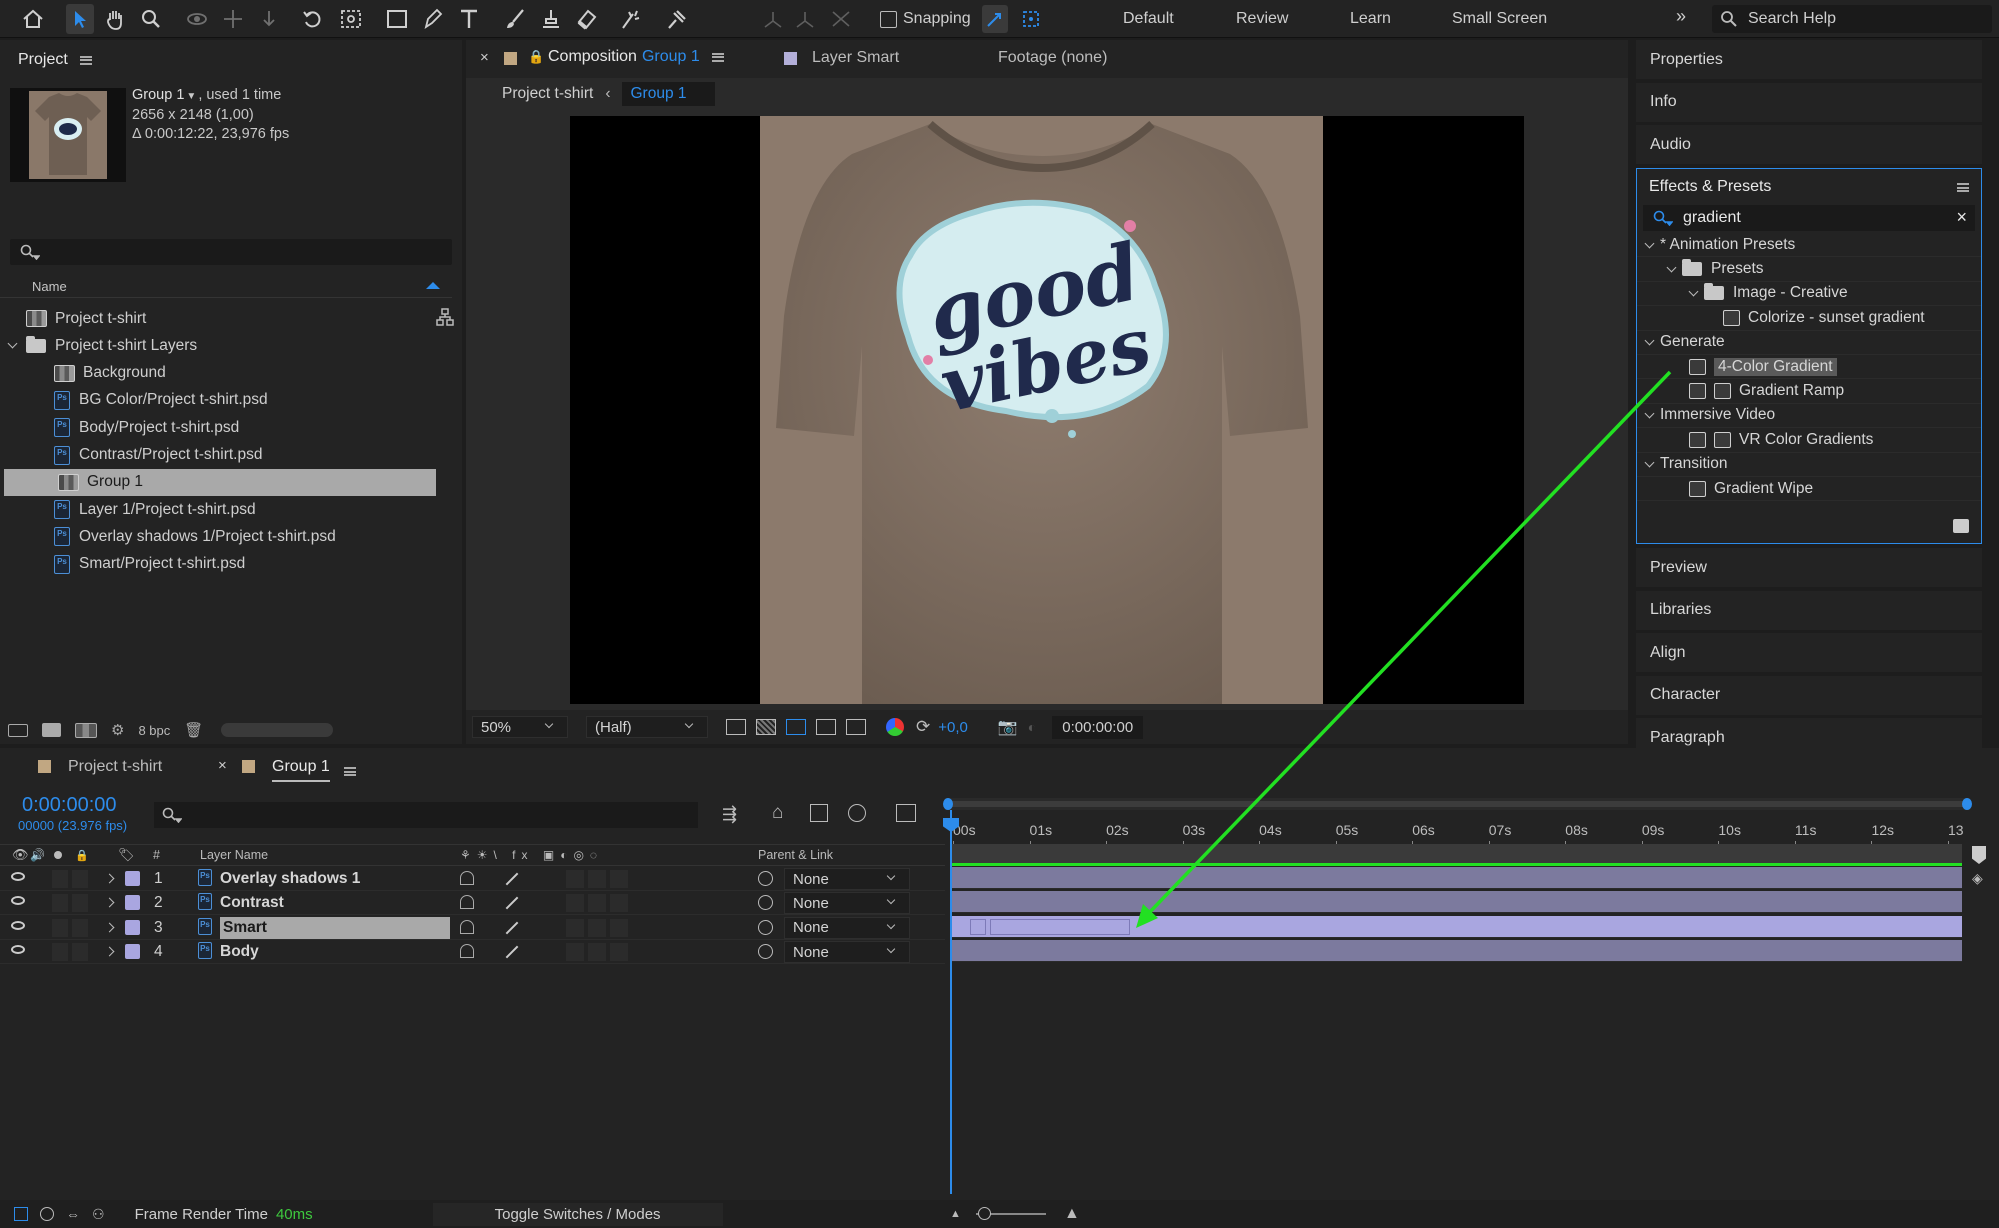 This screenshot has width=1999, height=1228. Describe the element at coordinates (1961, 217) in the screenshot. I see `clear-search-icon: ×` at that location.